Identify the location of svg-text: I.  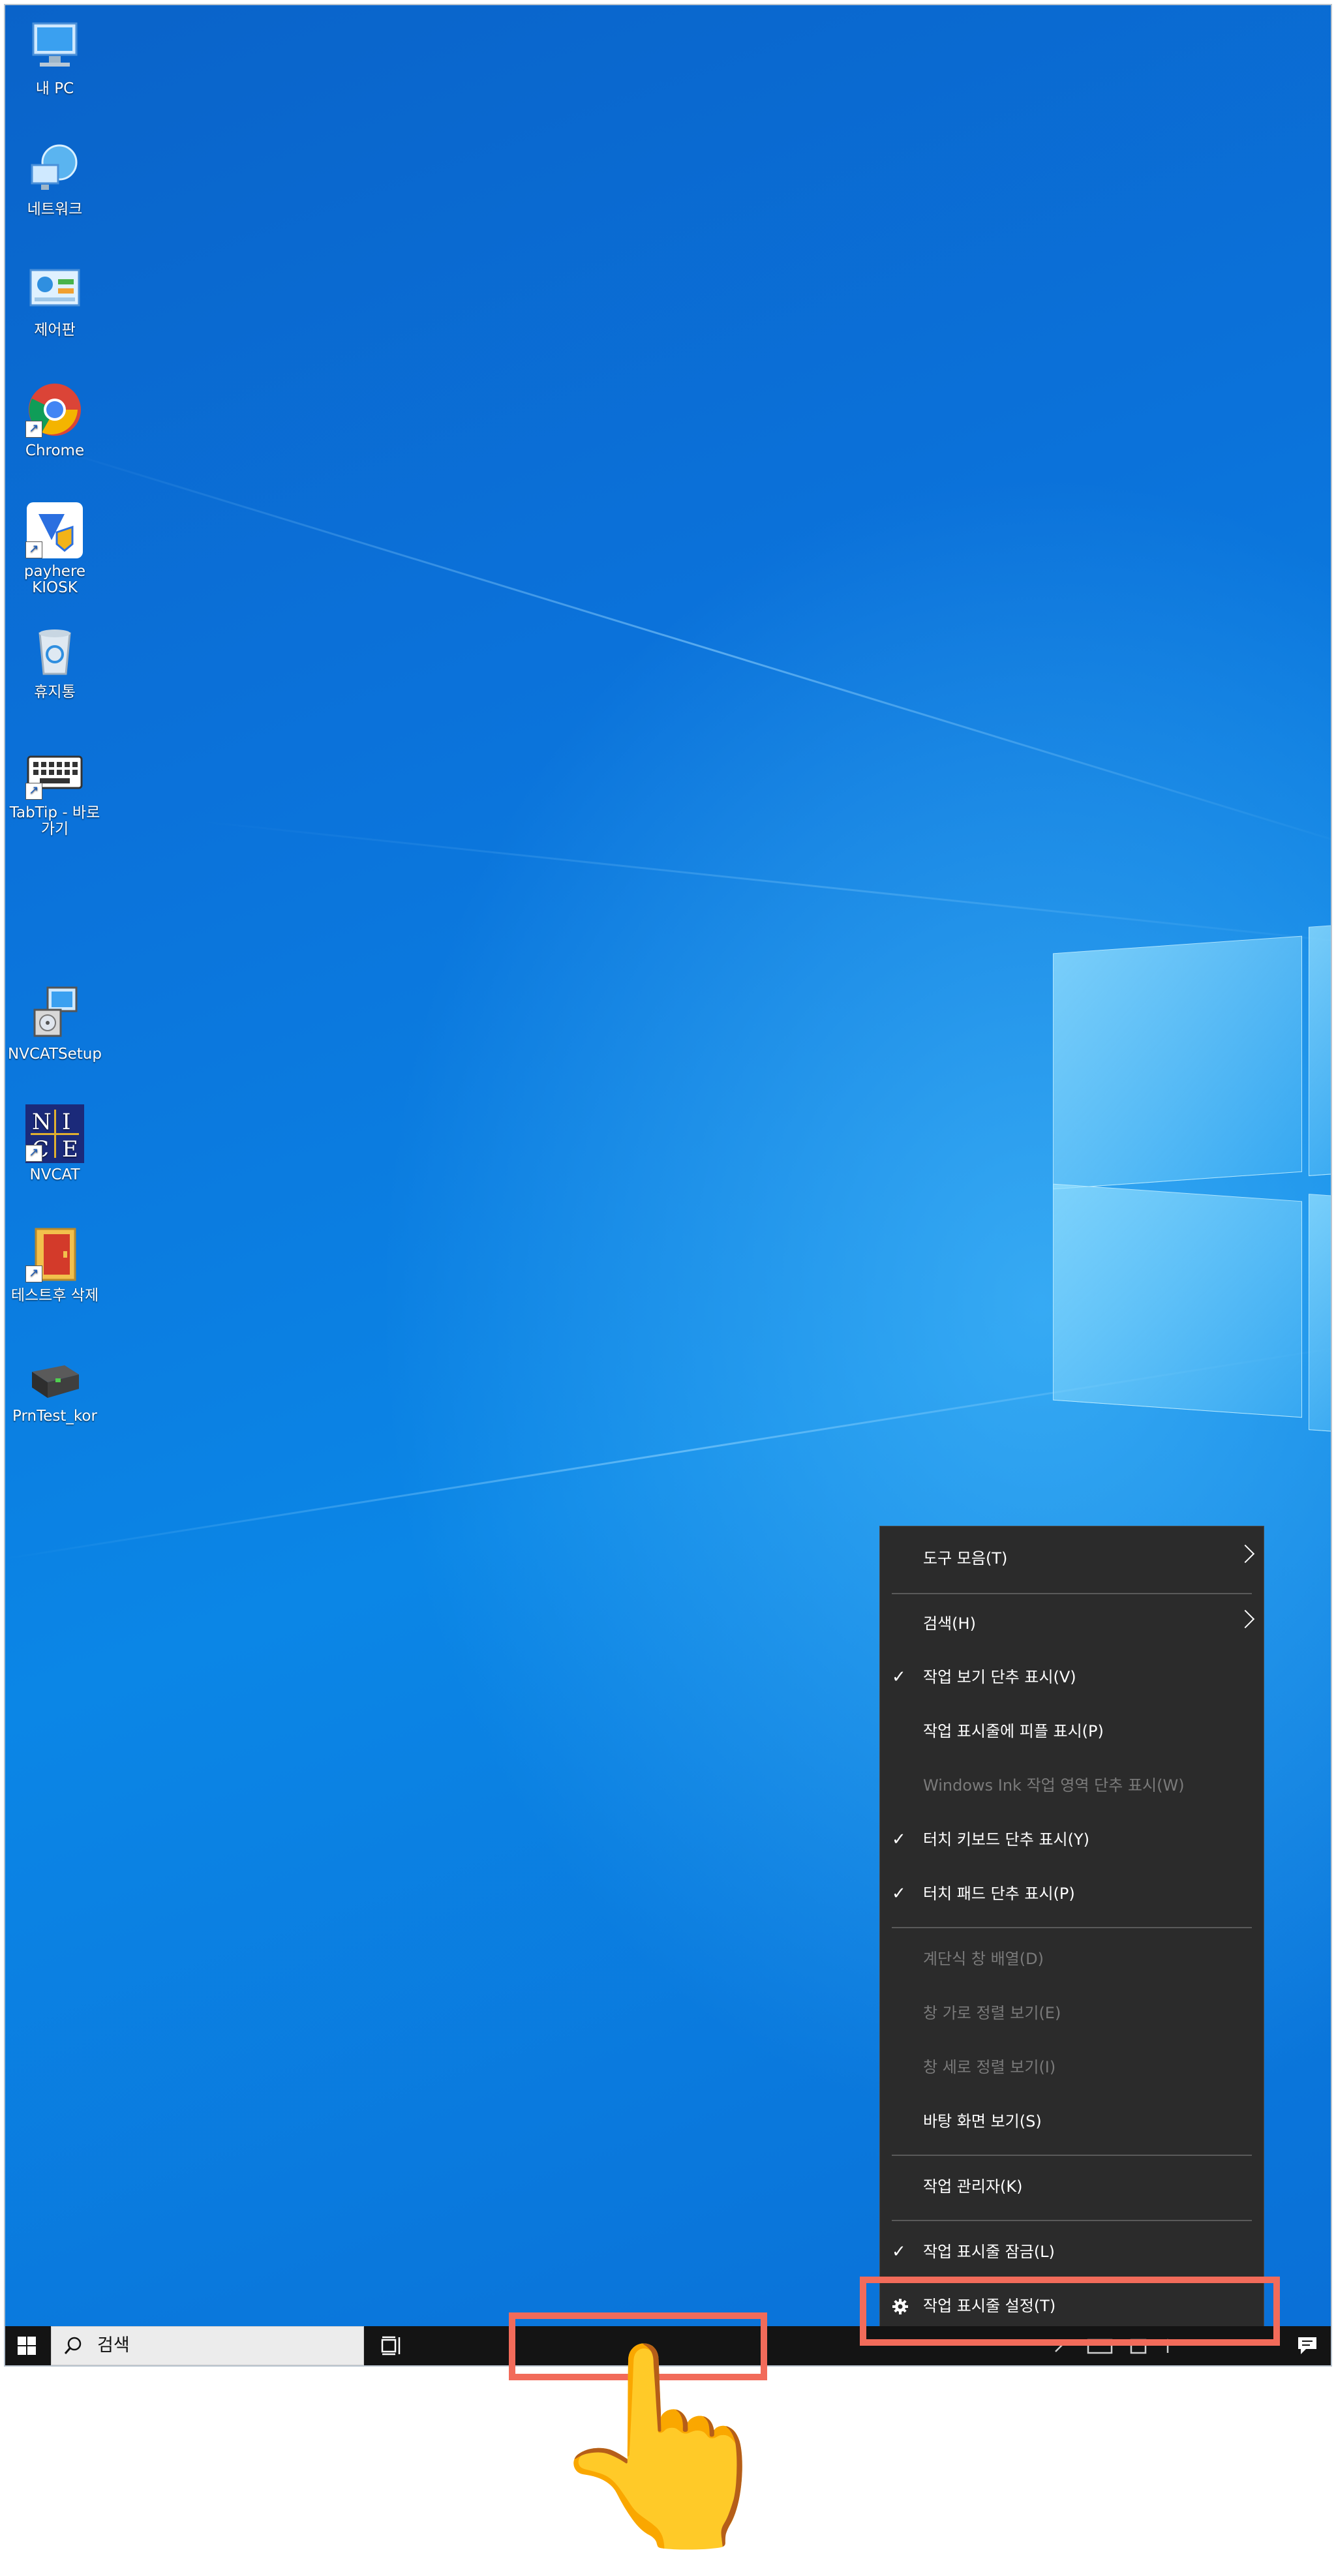
(66, 1122).